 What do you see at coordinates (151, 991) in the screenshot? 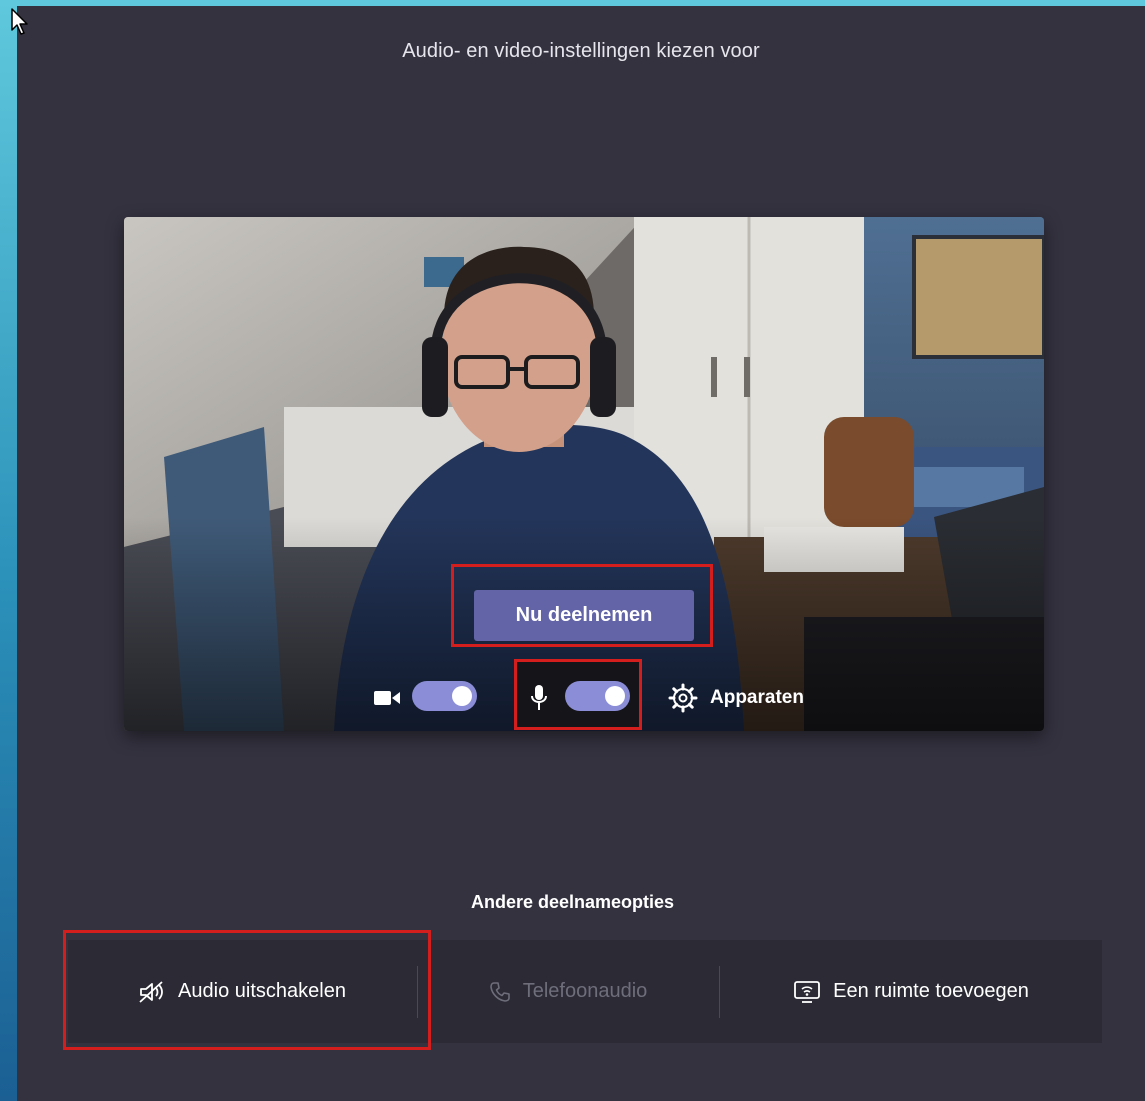
I see `speaker-off-icon` at bounding box center [151, 991].